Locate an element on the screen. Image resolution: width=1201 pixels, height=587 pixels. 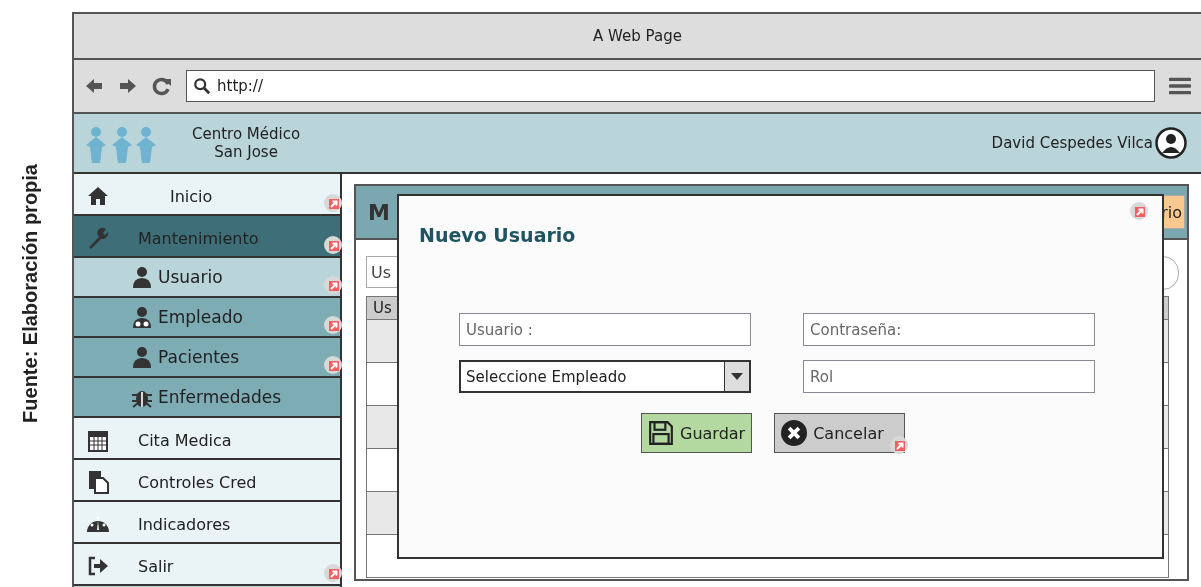
sidebar-item: Pacientes is located at coordinates (207, 358).